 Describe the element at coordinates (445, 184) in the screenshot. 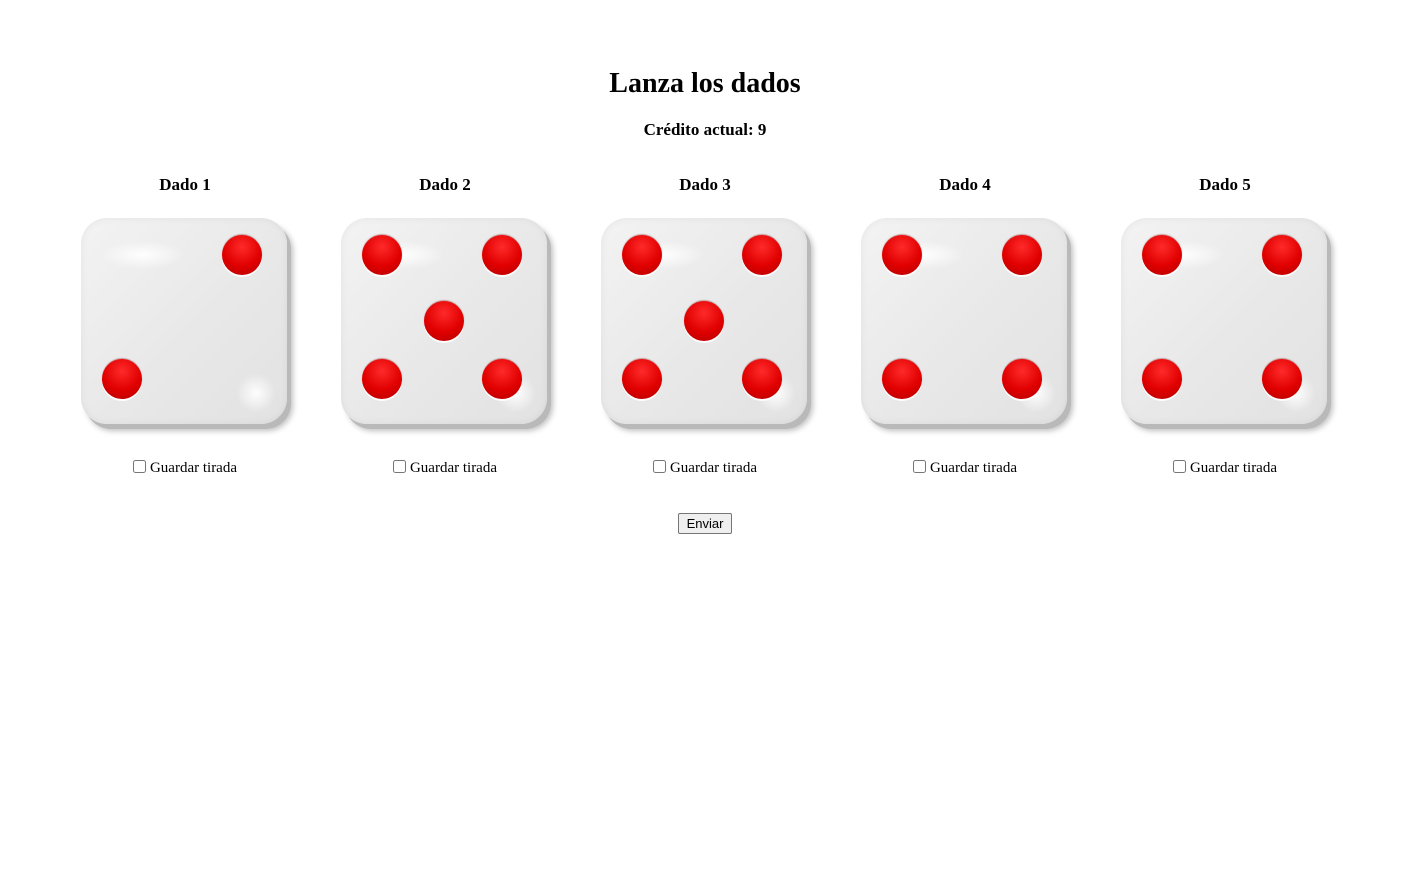

I see `die-label: Dado 2` at that location.